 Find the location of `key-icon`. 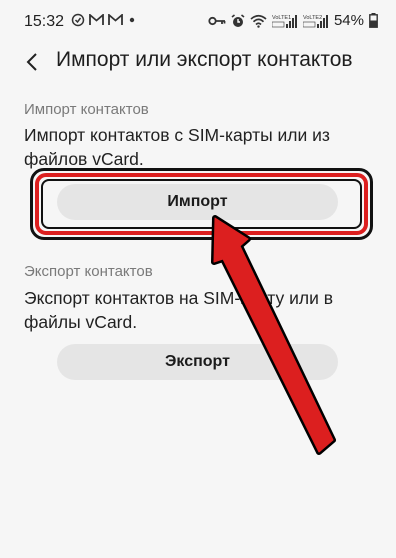

key-icon is located at coordinates (217, 20).